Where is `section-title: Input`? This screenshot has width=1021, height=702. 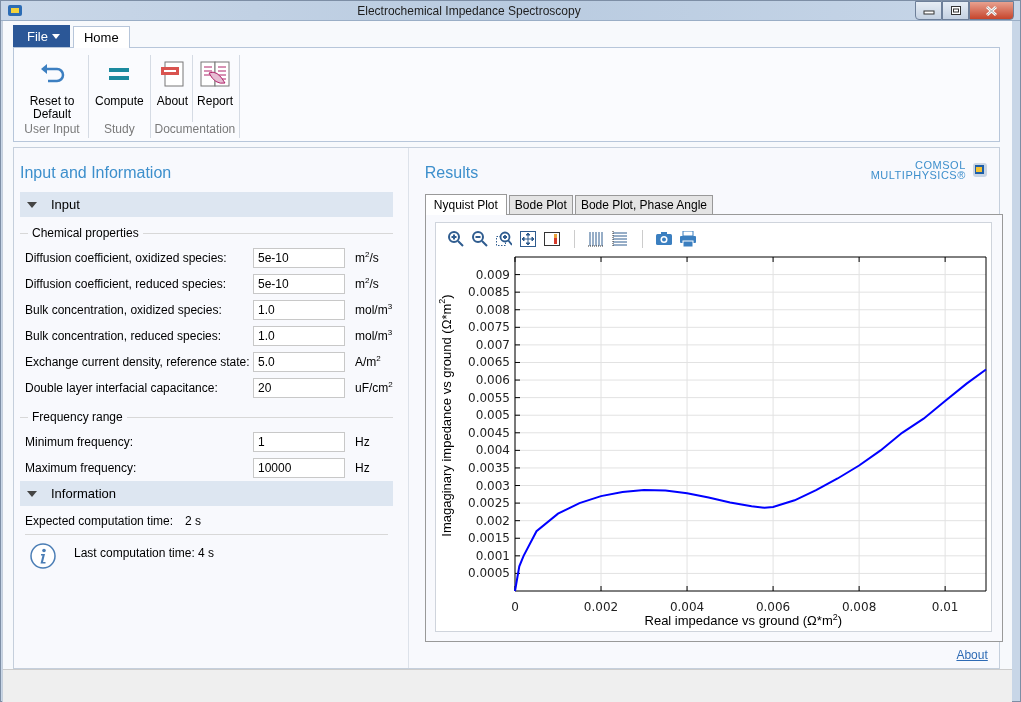
section-title: Input is located at coordinates (65, 204).